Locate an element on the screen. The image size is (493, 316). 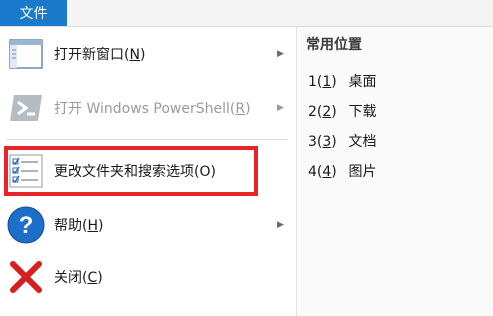
menu-item-accesskey: R is located at coordinates (240, 109).